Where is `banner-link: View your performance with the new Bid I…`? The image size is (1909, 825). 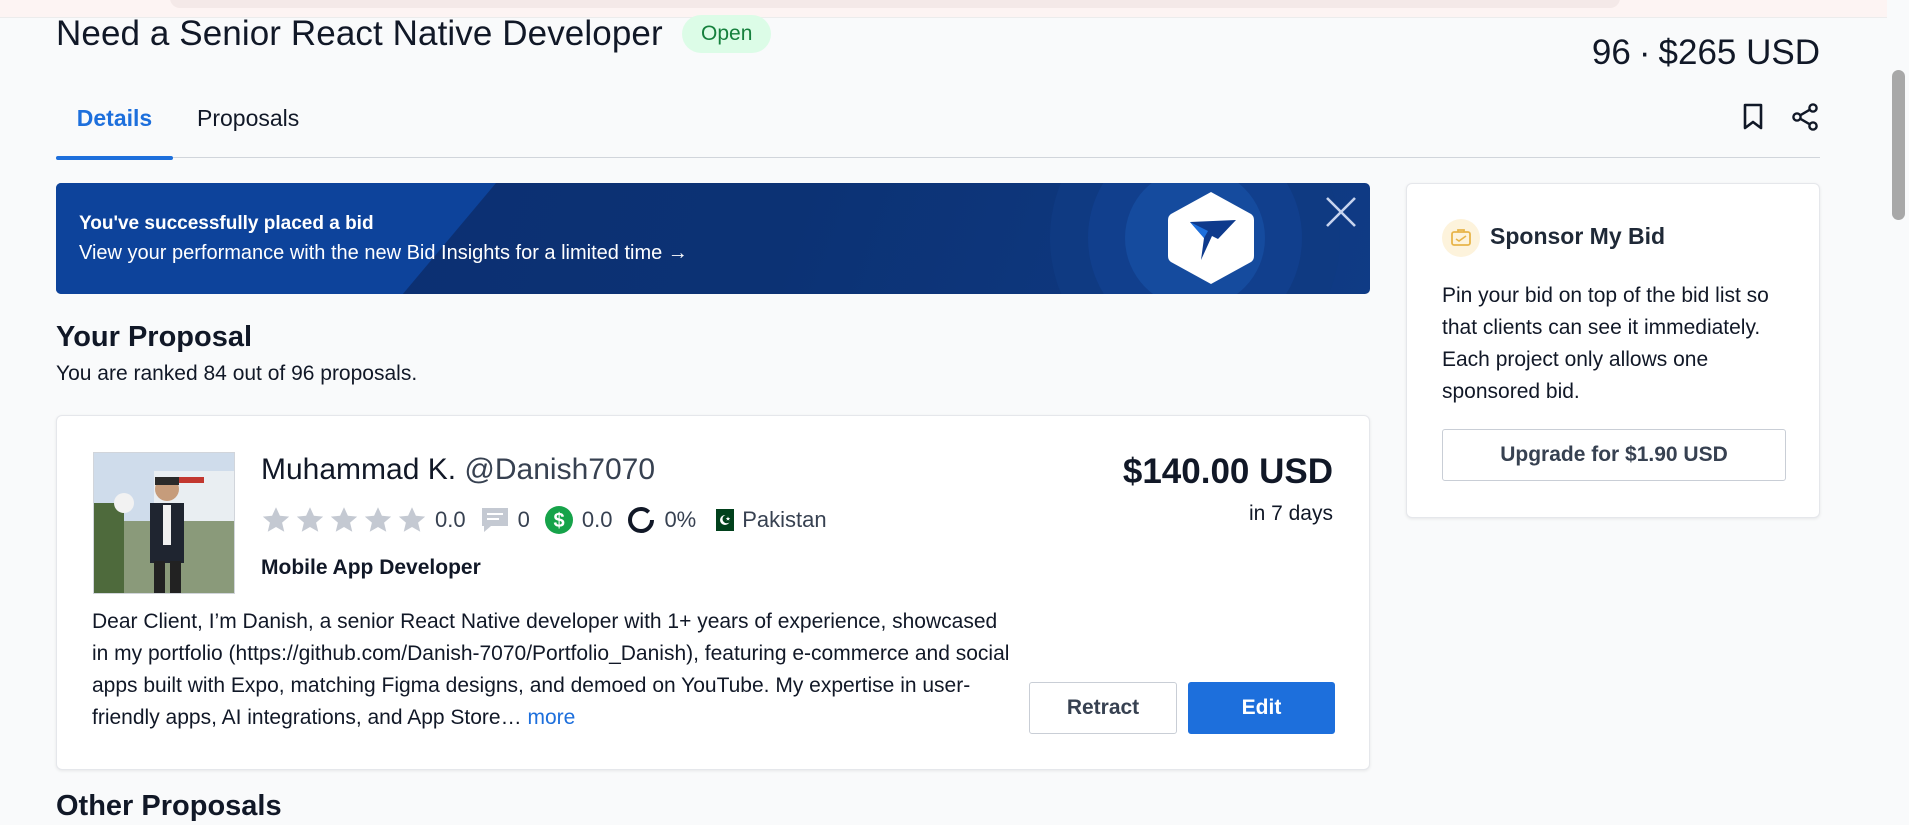
banner-link: View your performance with the new Bid I… is located at coordinates (383, 253).